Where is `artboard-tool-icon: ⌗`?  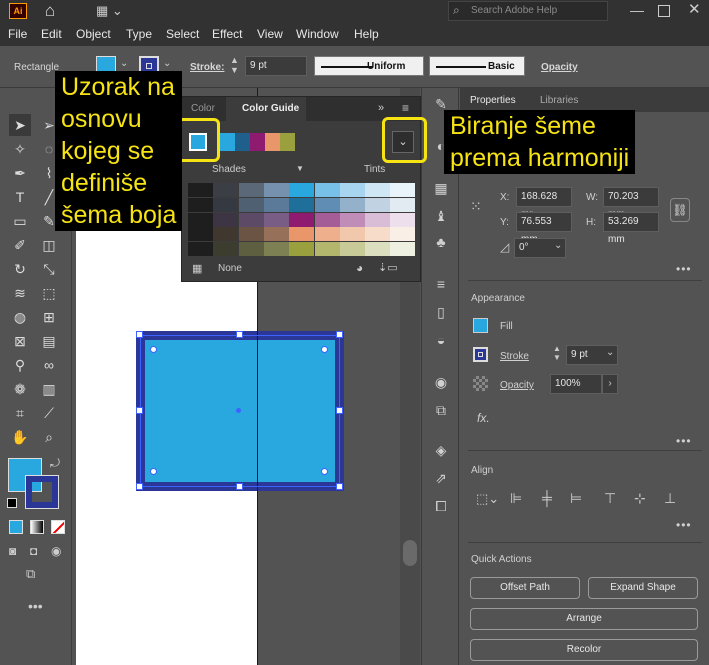
artboard-tool-icon: ⌗ is located at coordinates (20, 413).